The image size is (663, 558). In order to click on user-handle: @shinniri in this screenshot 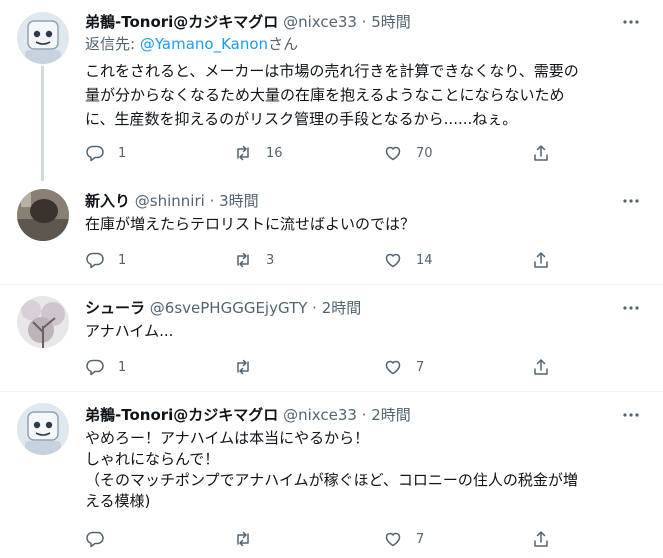, I will do `click(170, 201)`.